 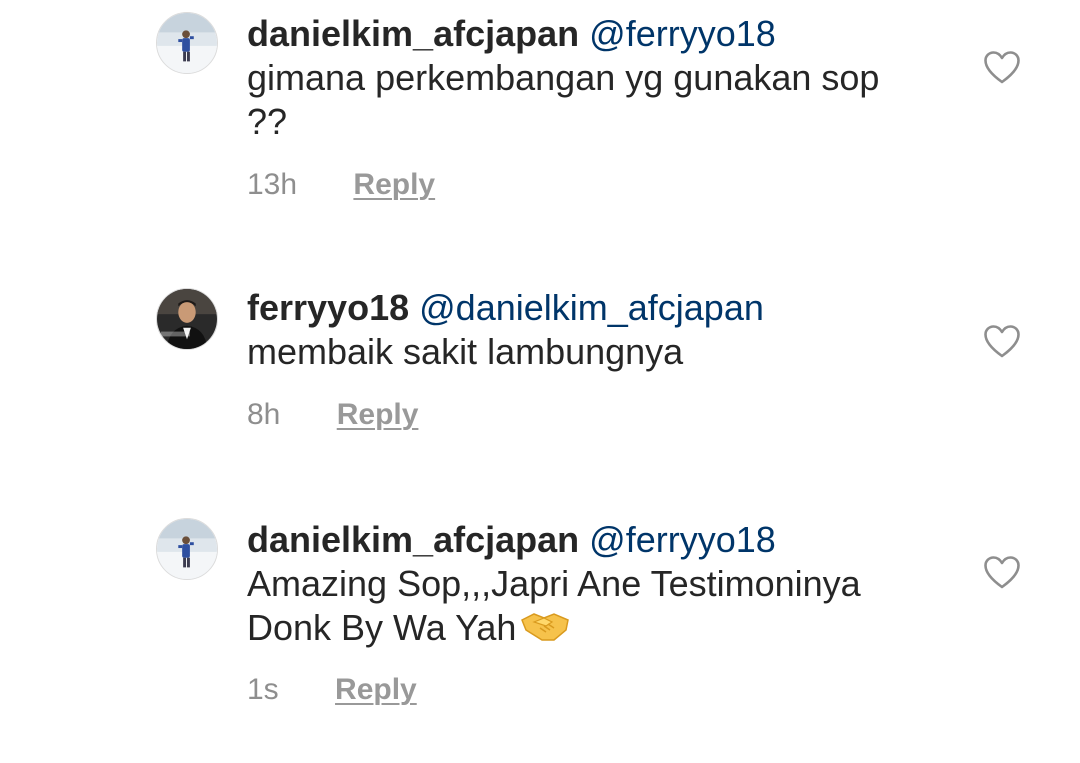 What do you see at coordinates (332, 690) in the screenshot?
I see `comment-meta: 1s Reply` at bounding box center [332, 690].